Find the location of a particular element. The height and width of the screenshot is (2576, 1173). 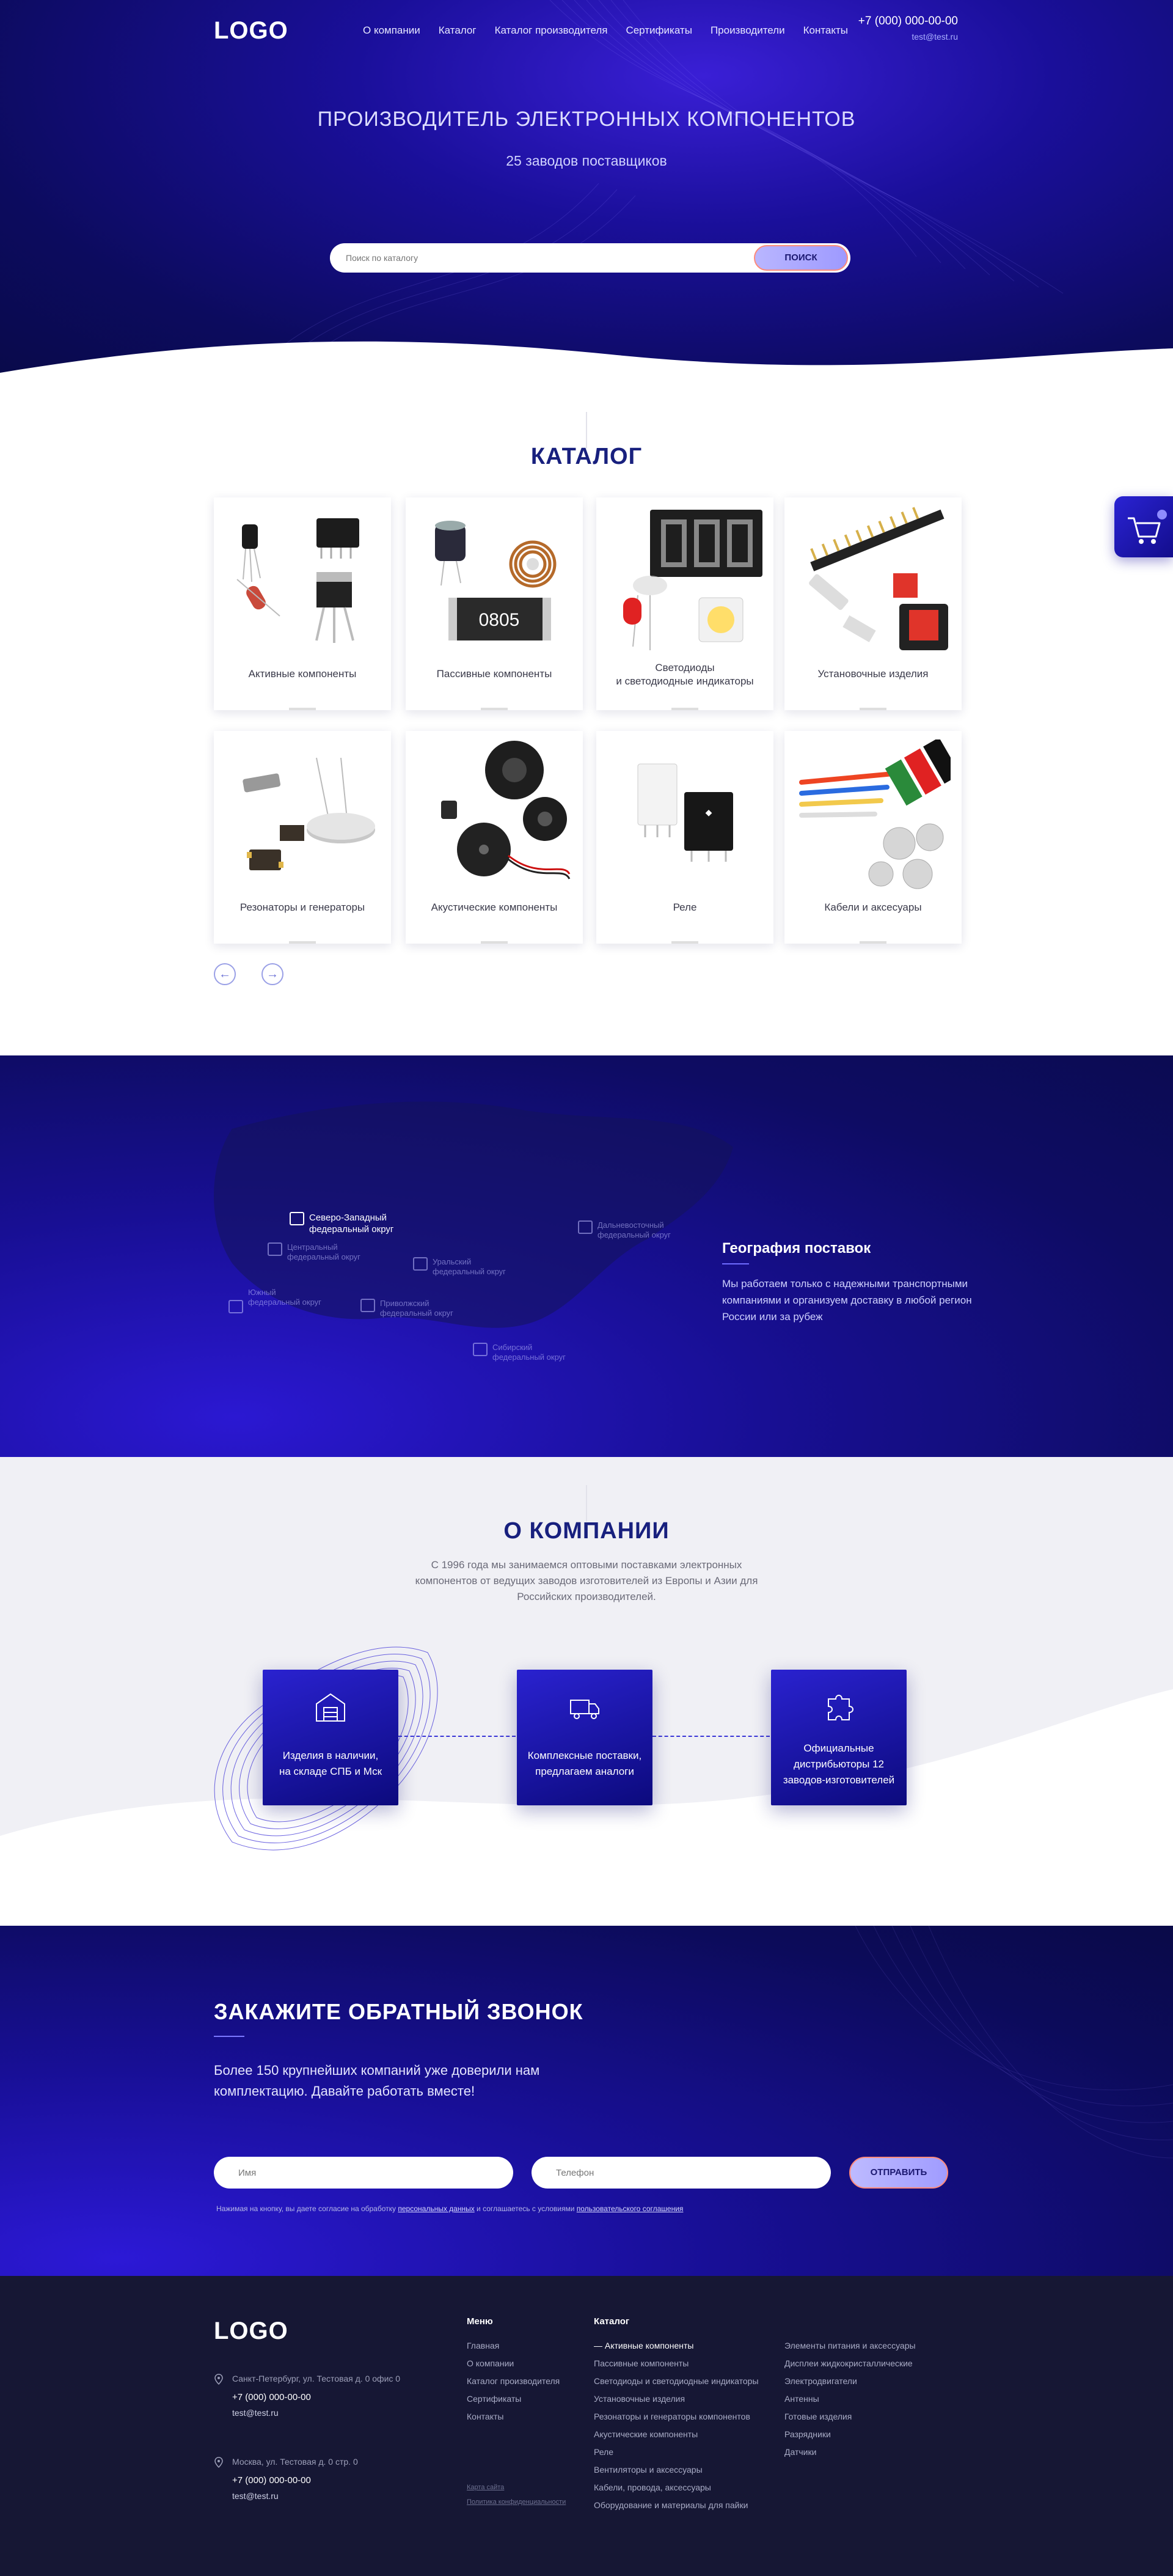

footer-catalog-item: Резонаторы и генераторы компонентов is located at coordinates (676, 2417).